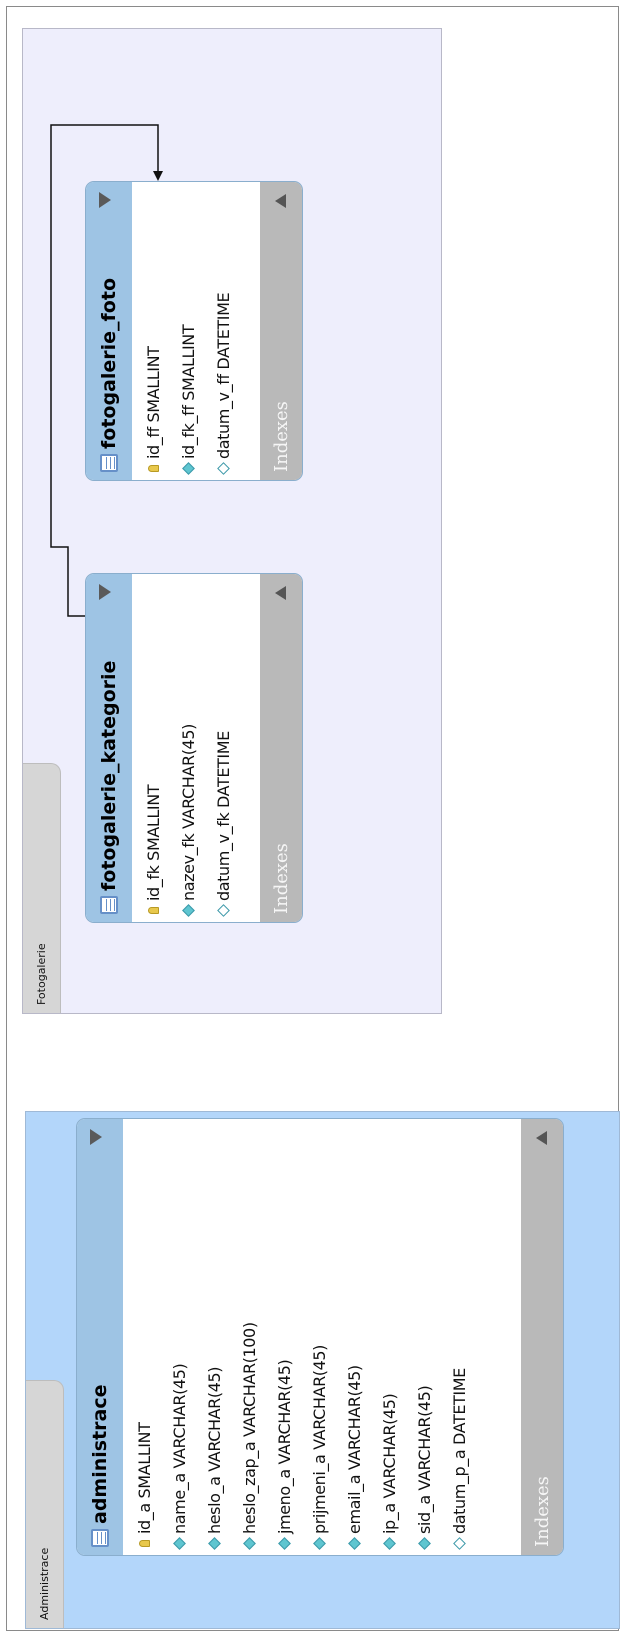 This screenshot has height=1636, width=627. I want to click on column-label: sid_a VARCHAR(45), so click(424, 1459).